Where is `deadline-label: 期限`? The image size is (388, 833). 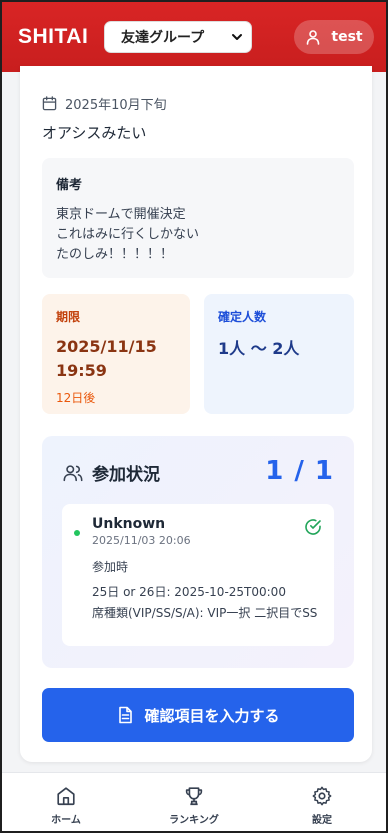
deadline-label: 期限 is located at coordinates (68, 317).